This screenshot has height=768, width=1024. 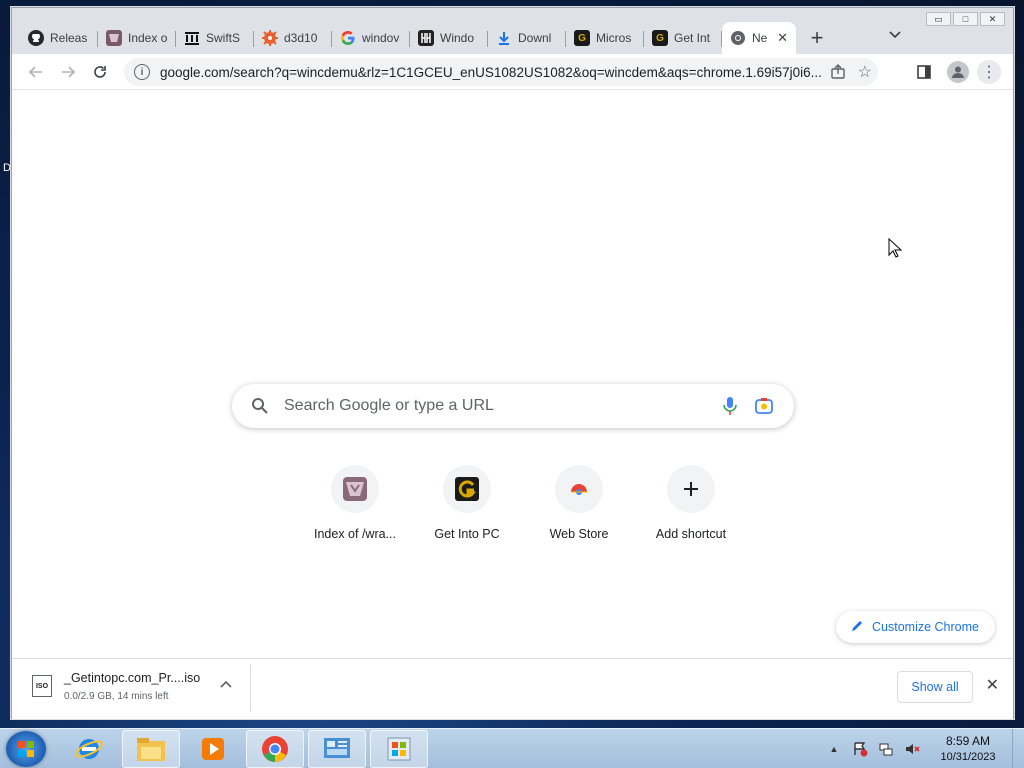 I want to click on reload-icon, so click(x=100, y=72).